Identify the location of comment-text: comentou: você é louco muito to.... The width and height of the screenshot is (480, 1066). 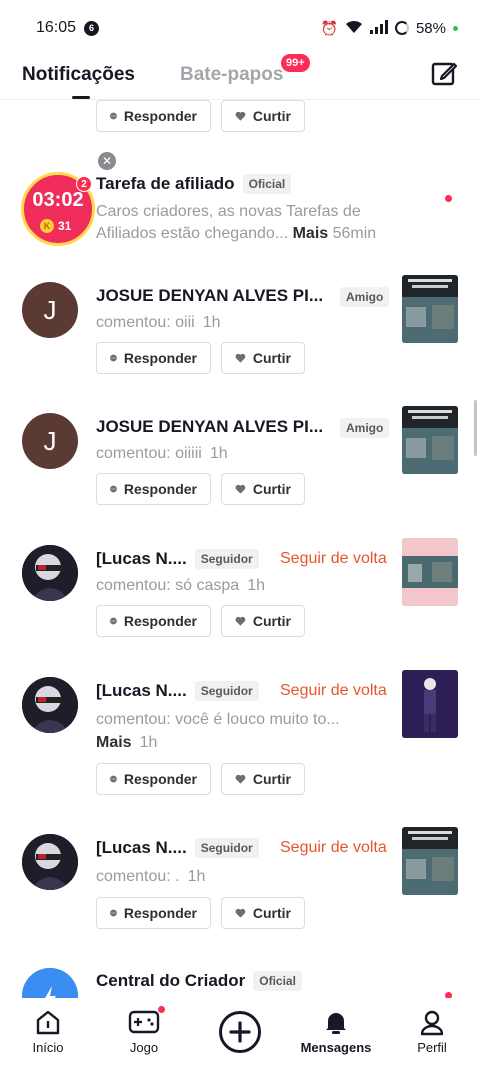
(218, 719).